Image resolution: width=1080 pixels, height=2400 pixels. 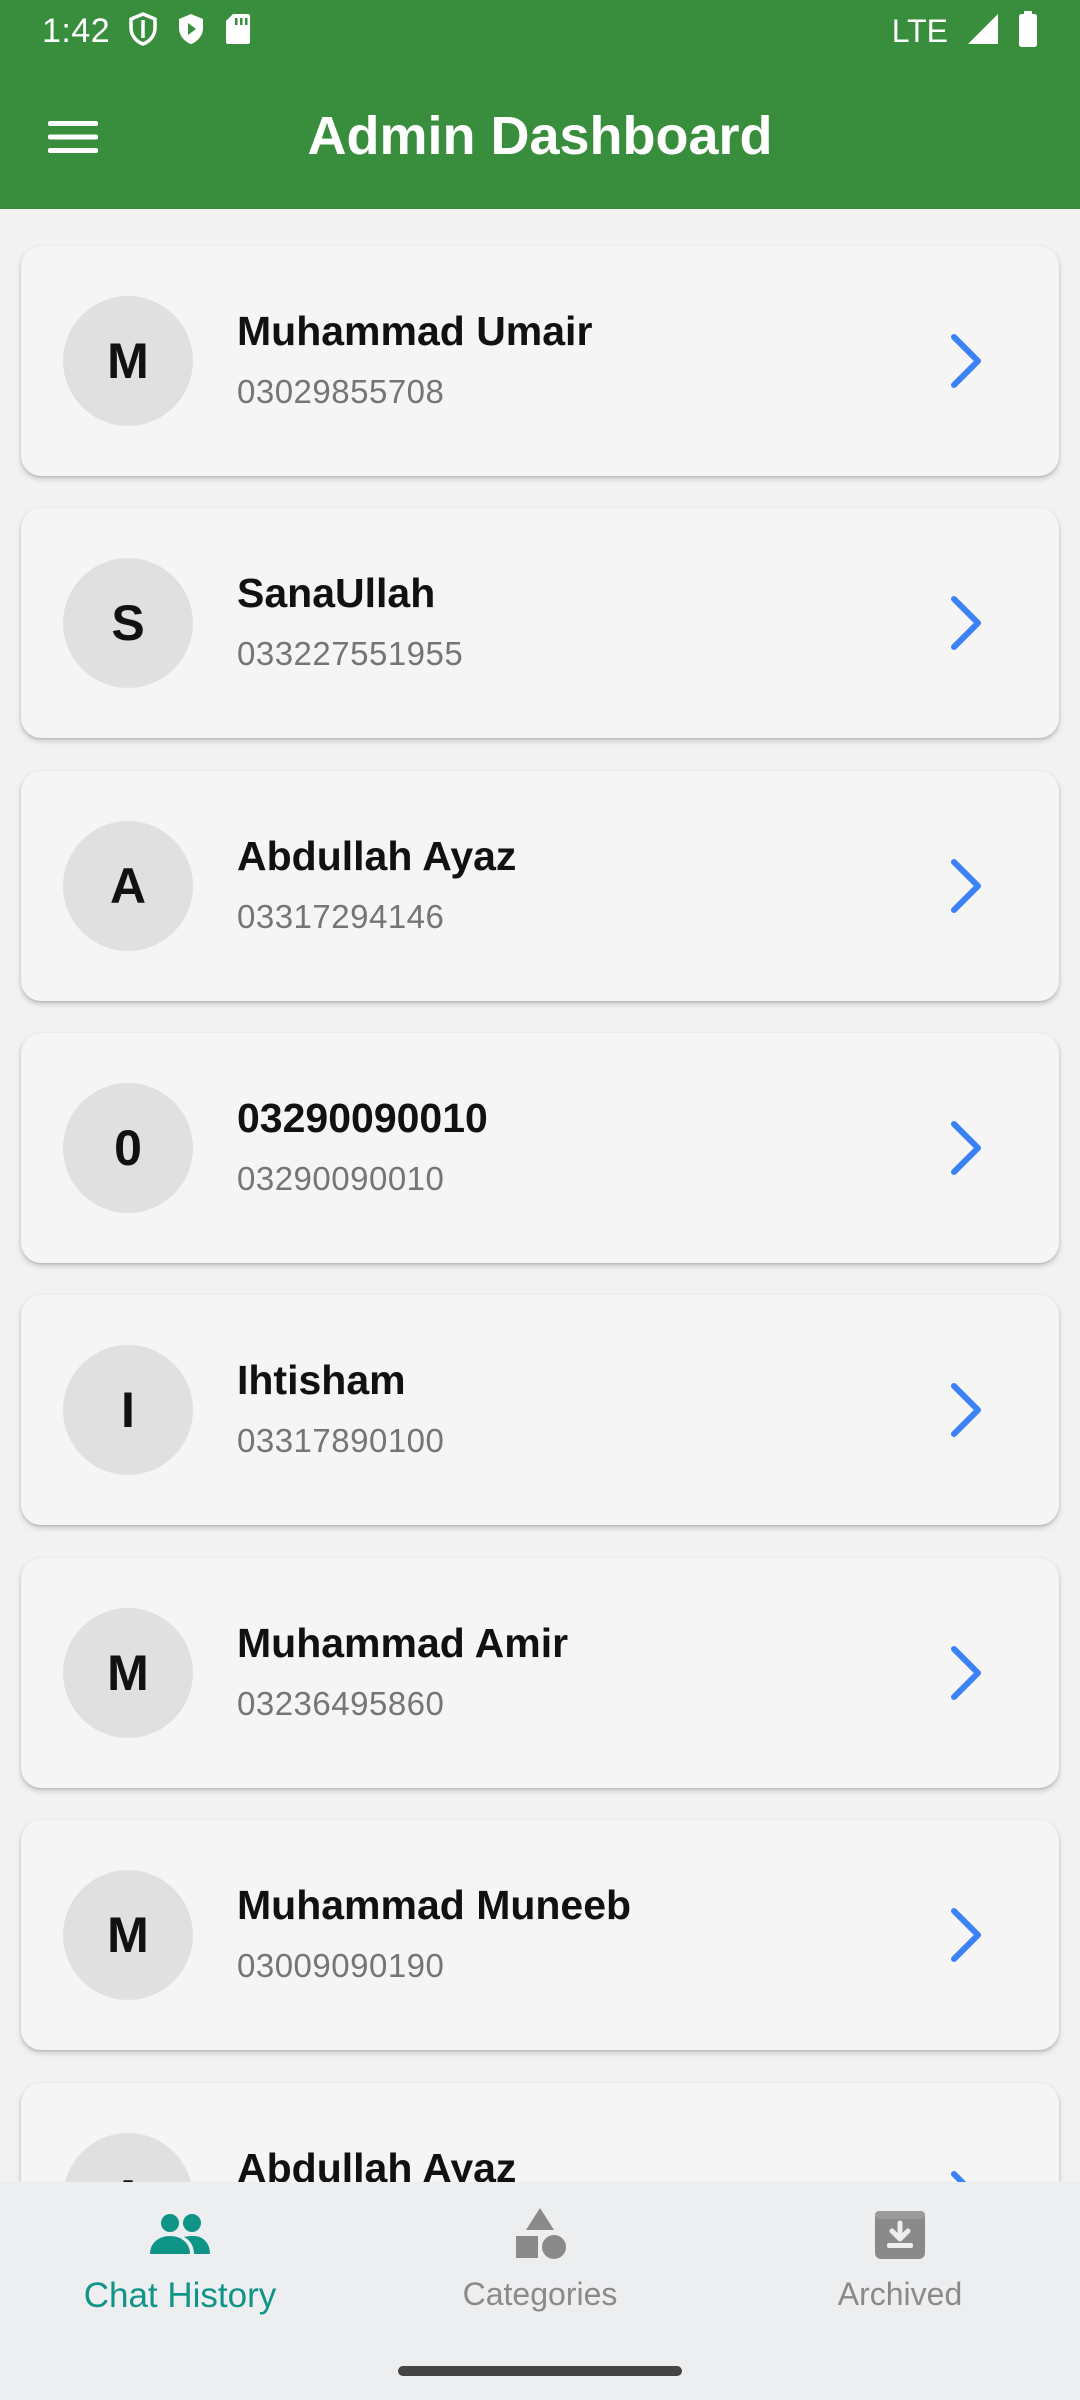 I want to click on contact-phone: 03009090190, so click(x=341, y=1965).